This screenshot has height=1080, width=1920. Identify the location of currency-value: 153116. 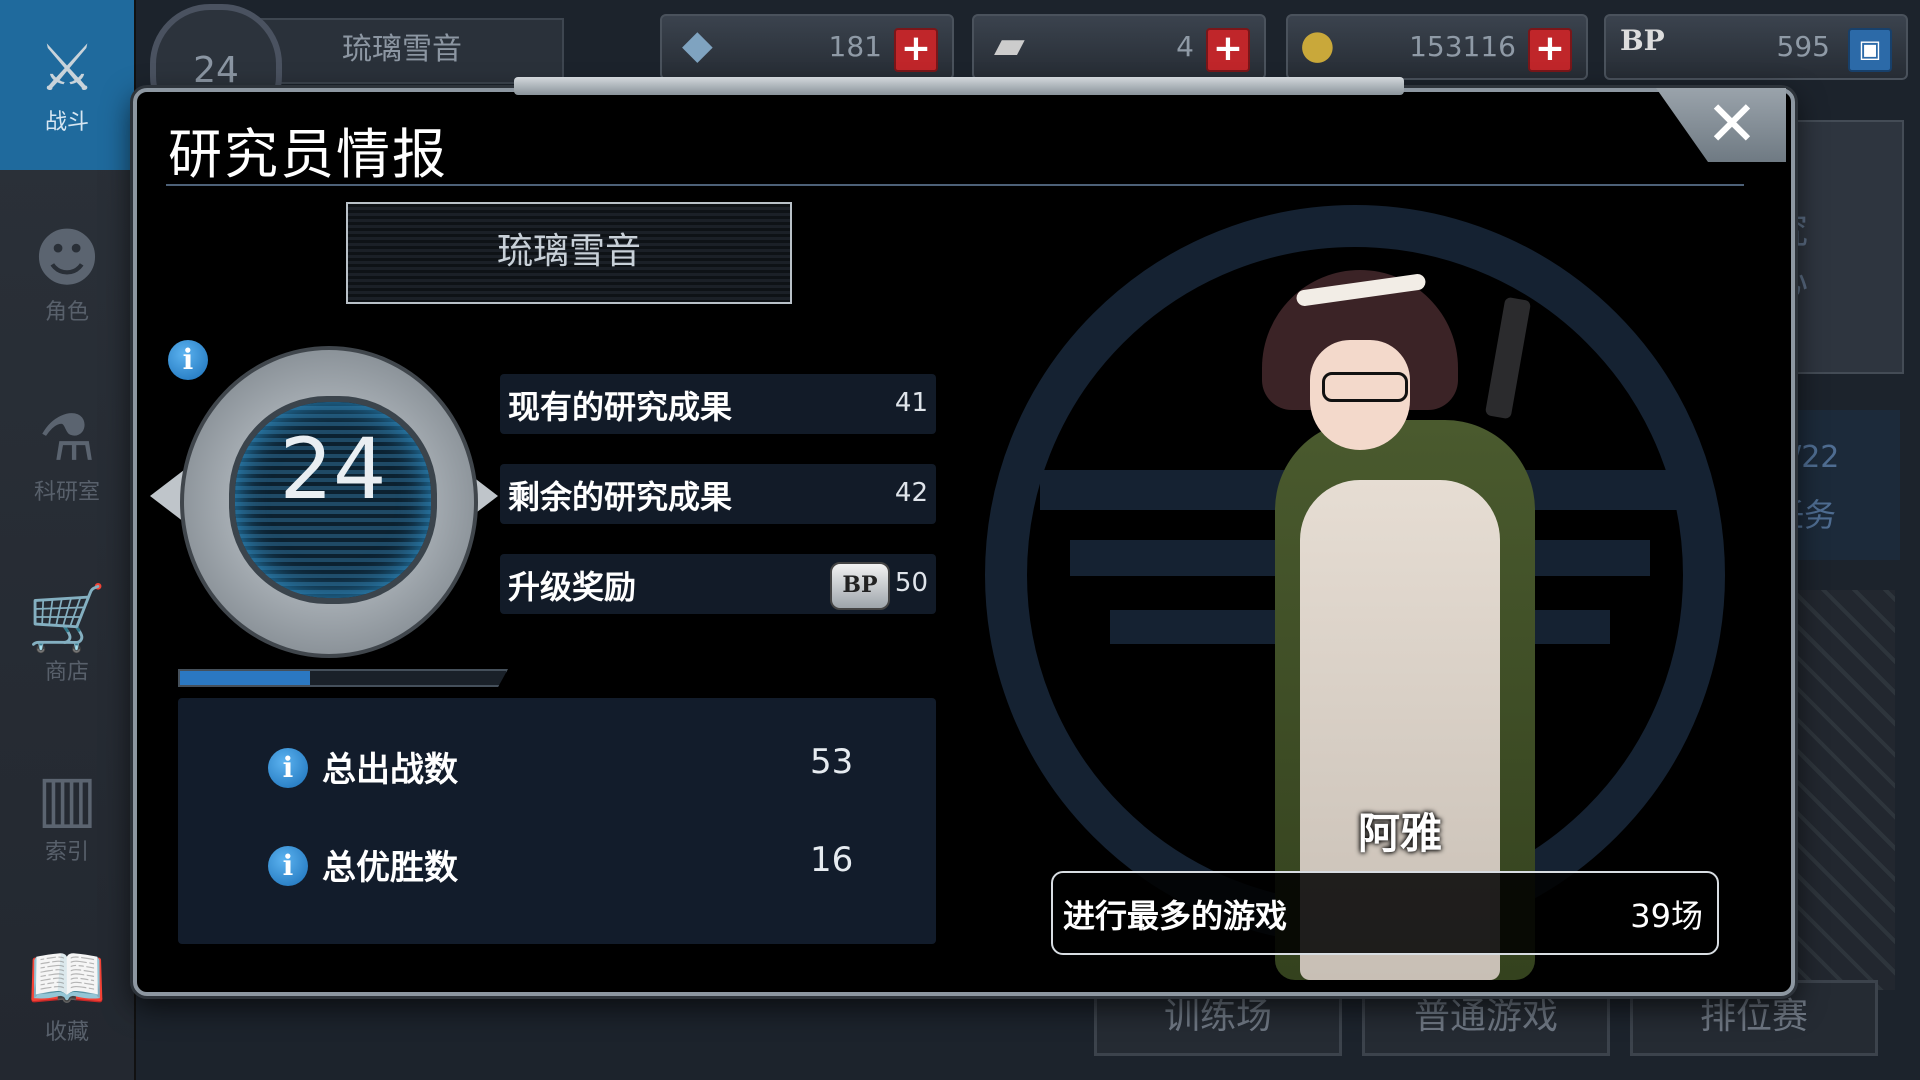
(1462, 46).